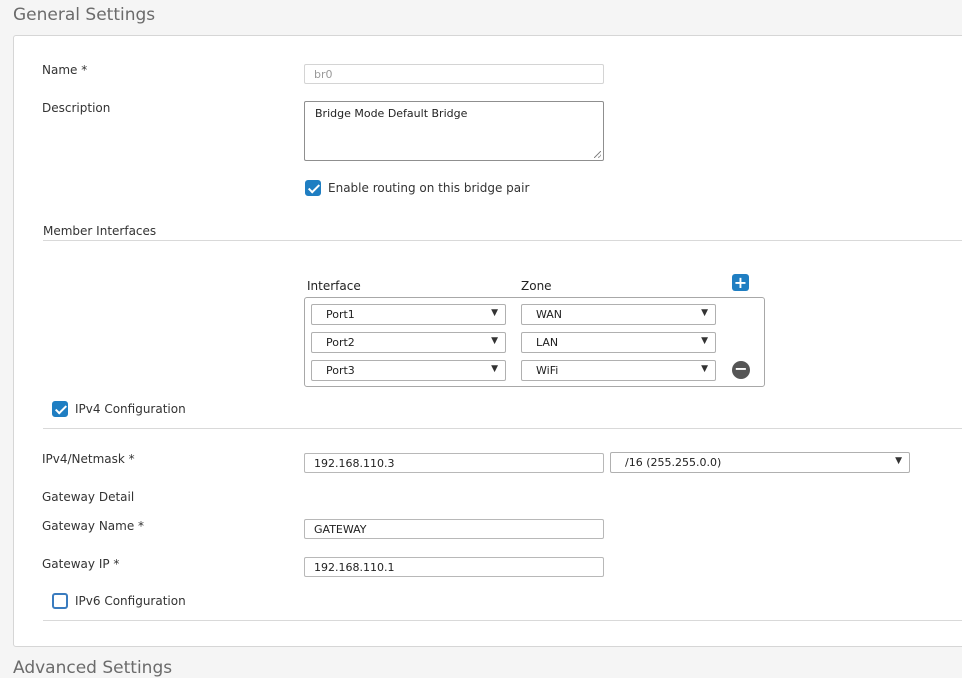 The width and height of the screenshot is (962, 678). I want to click on plus-icon: +, so click(740, 282).